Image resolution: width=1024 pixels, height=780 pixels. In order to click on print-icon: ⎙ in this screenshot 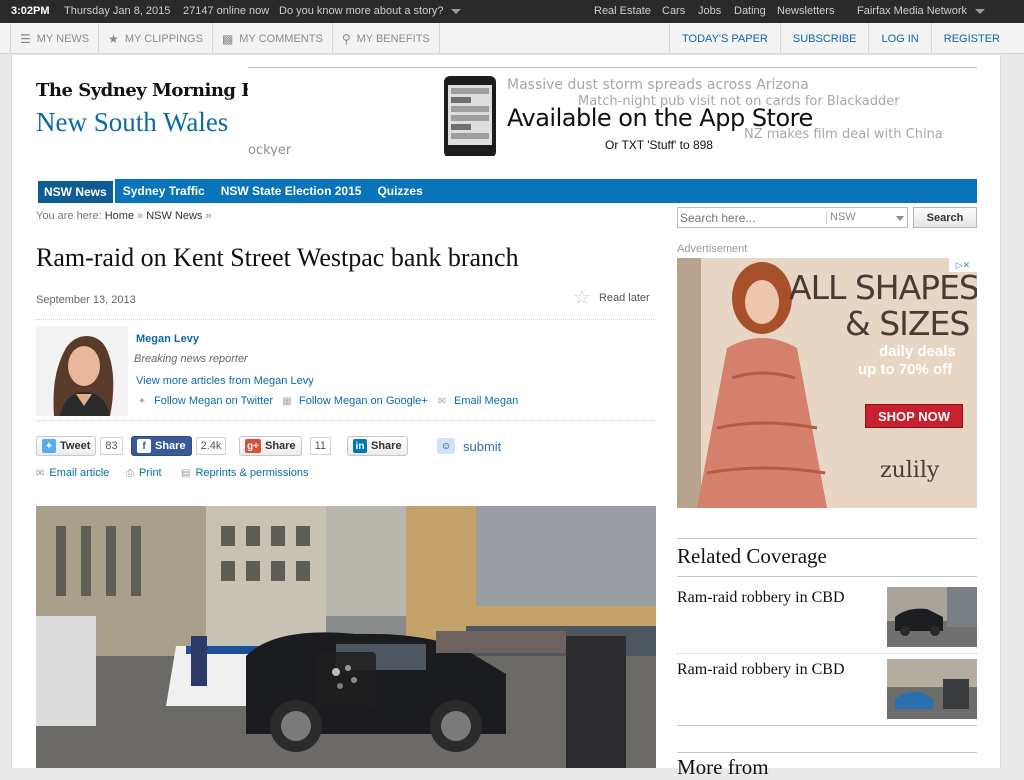, I will do `click(130, 473)`.